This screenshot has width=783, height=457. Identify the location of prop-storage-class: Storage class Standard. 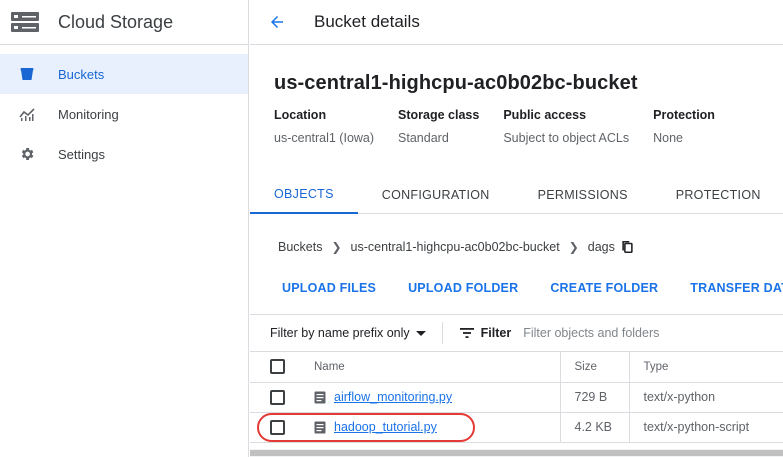
(438, 126).